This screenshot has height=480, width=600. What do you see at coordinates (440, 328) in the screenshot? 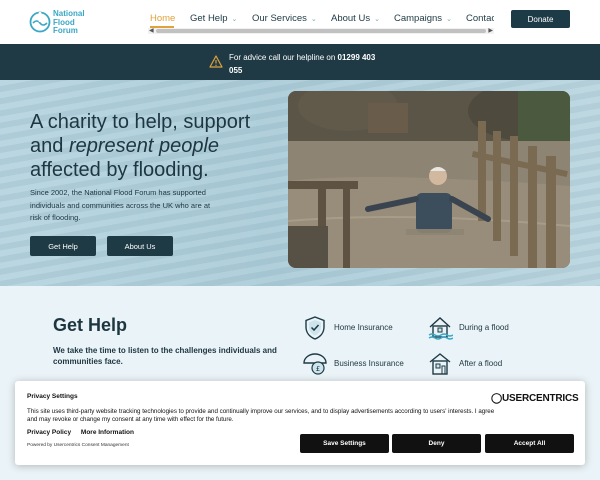
I see `flooded-house-icon` at bounding box center [440, 328].